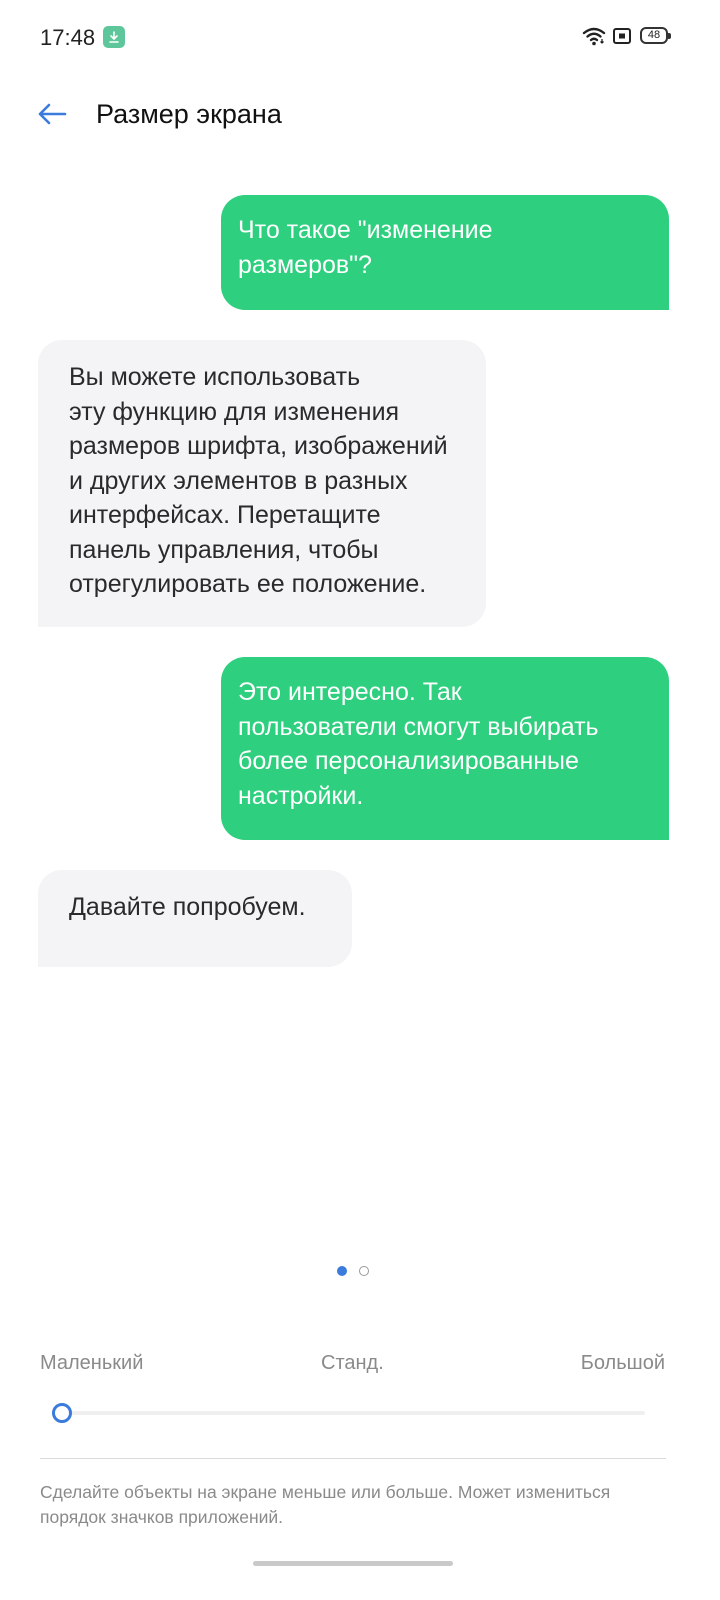  What do you see at coordinates (52, 114) in the screenshot?
I see `back-arrow-icon` at bounding box center [52, 114].